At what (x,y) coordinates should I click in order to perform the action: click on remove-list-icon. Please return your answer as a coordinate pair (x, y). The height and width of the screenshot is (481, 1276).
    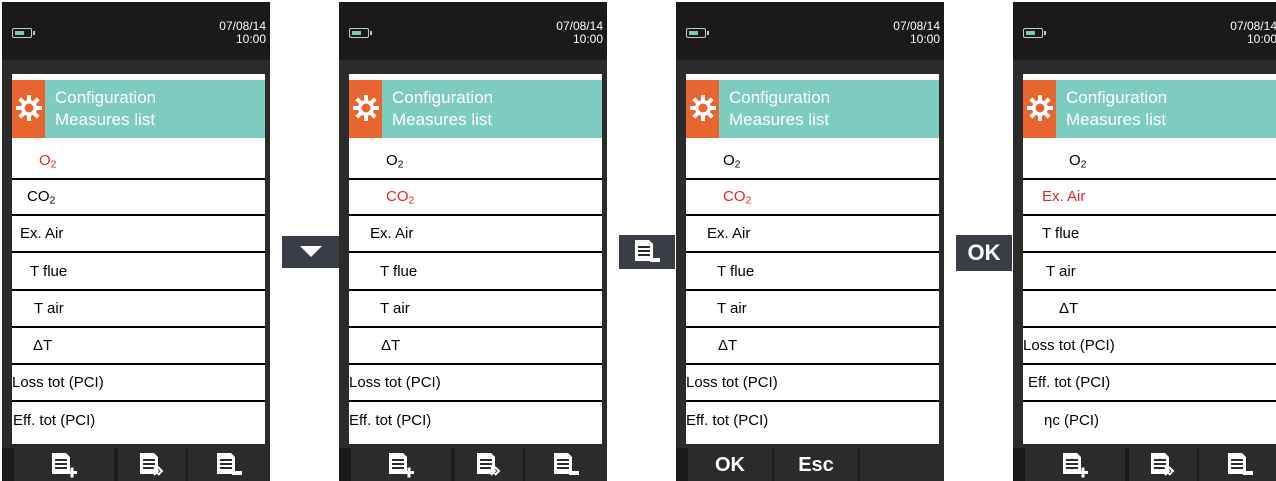
    Looking at the image, I should click on (647, 254).